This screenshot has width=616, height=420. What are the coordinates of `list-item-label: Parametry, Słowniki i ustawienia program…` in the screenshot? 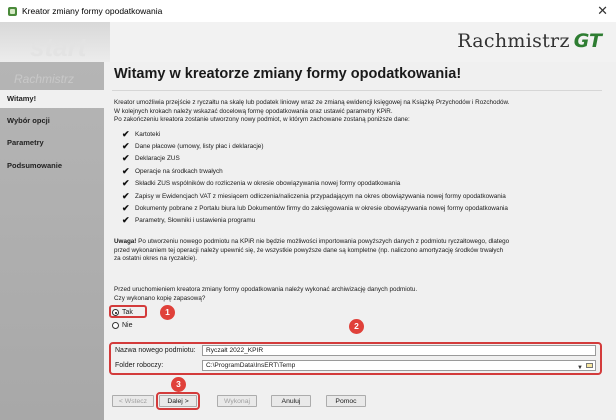 It's located at (195, 221).